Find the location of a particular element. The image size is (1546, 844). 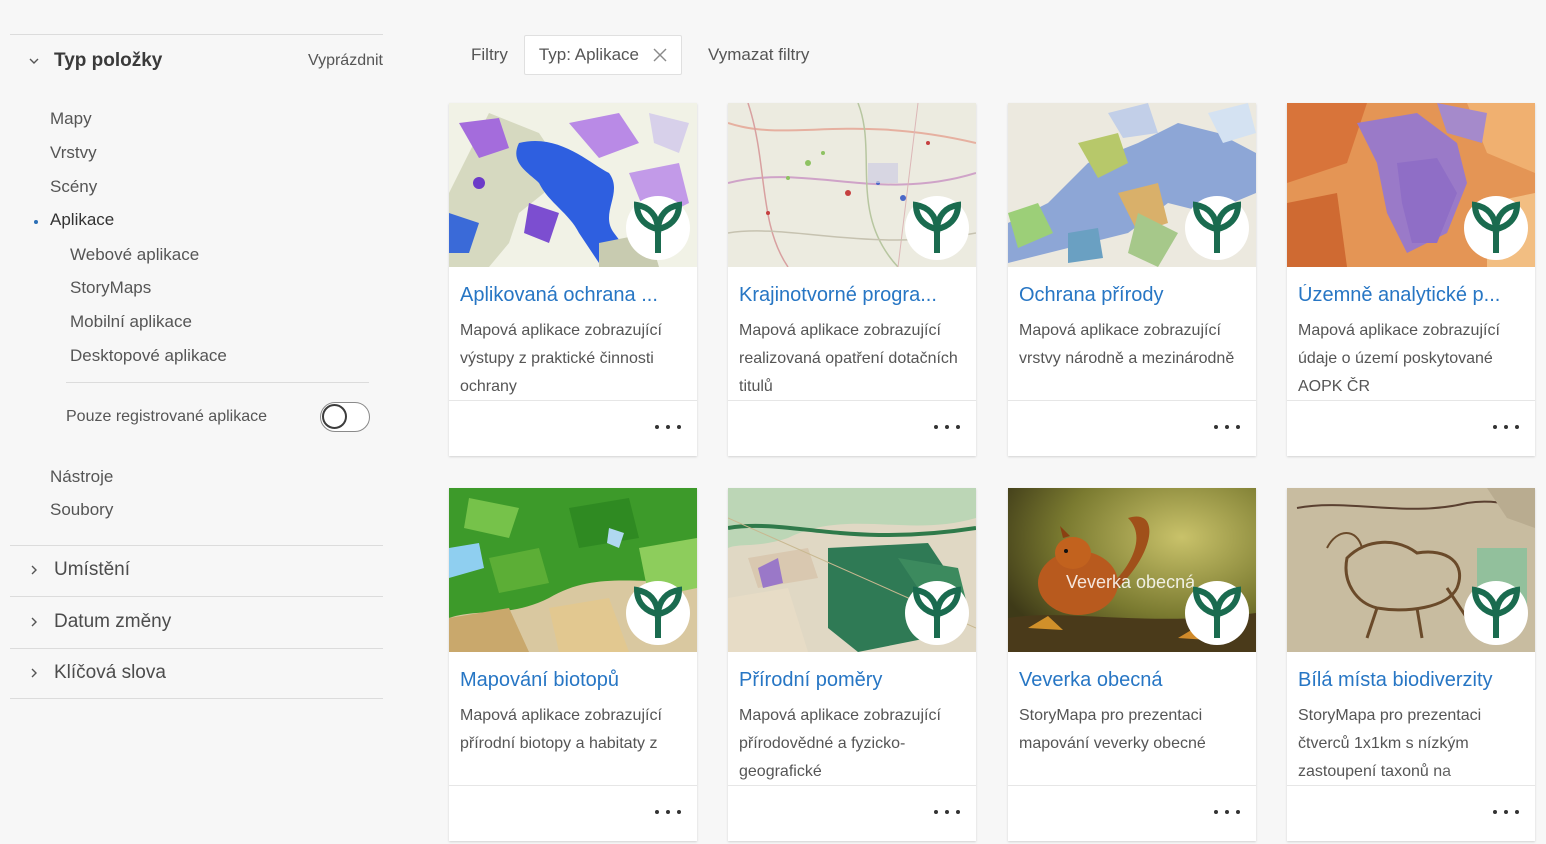

type-item-files: Soubory is located at coordinates (81, 510).